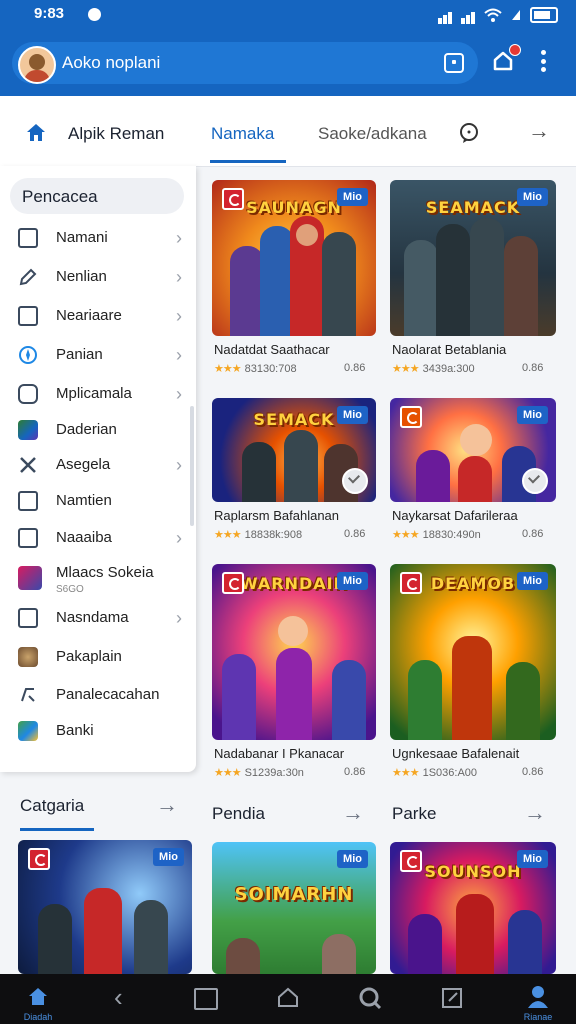 The height and width of the screenshot is (1024, 576). I want to click on nav-edit, so click(452, 999).